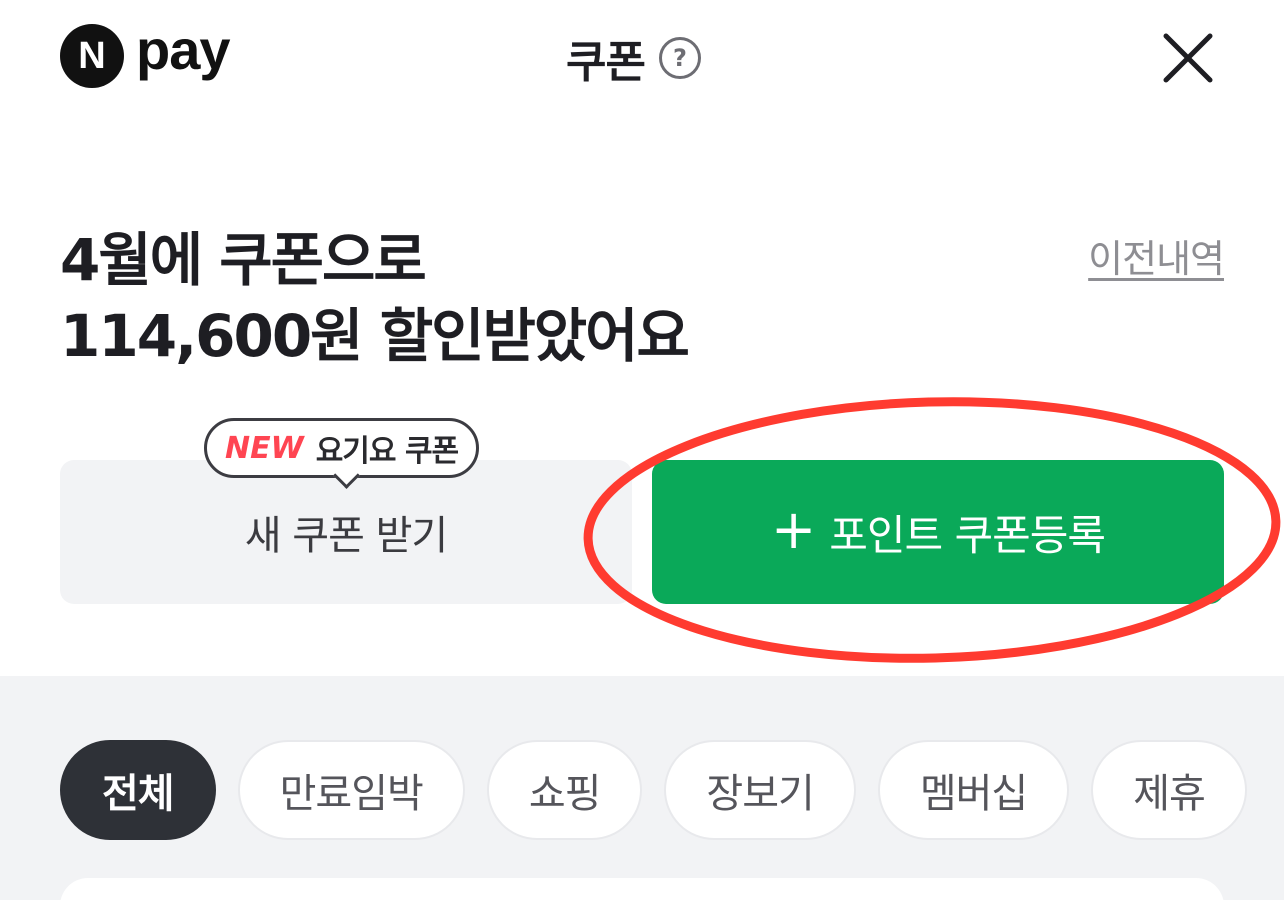 The width and height of the screenshot is (1284, 900). Describe the element at coordinates (642, 889) in the screenshot. I see `coupon-card` at that location.